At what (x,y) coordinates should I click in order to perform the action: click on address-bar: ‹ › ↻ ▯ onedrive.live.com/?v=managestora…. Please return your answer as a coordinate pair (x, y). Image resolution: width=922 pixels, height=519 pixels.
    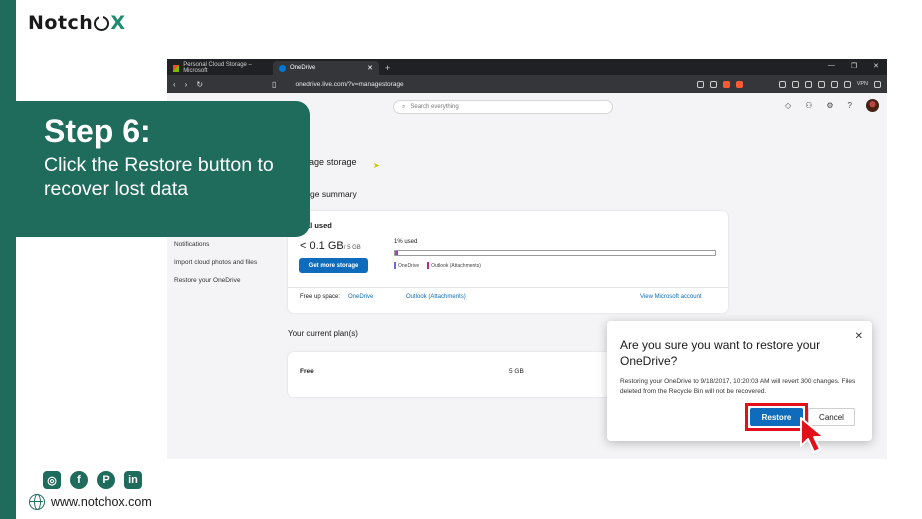
    Looking at the image, I should click on (527, 84).